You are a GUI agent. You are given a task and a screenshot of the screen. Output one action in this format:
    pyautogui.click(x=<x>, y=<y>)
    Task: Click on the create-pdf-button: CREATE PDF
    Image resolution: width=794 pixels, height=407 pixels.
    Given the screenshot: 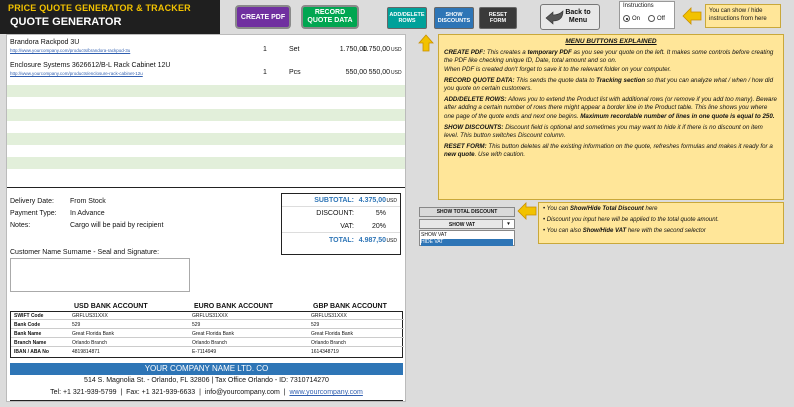 What is the action you would take?
    pyautogui.click(x=263, y=17)
    